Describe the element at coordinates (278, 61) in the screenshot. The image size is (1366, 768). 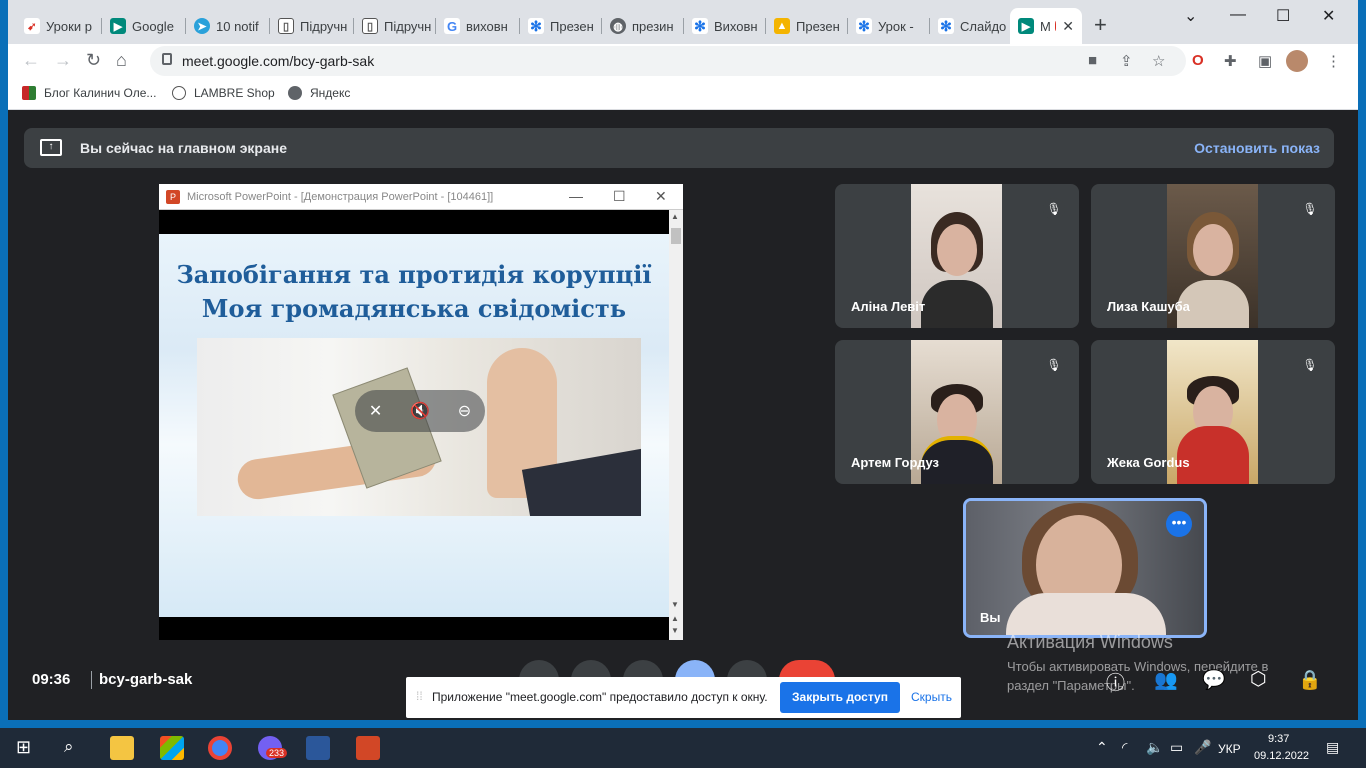
I see `url-text: meet.google.com/bcy-garb-sak` at that location.